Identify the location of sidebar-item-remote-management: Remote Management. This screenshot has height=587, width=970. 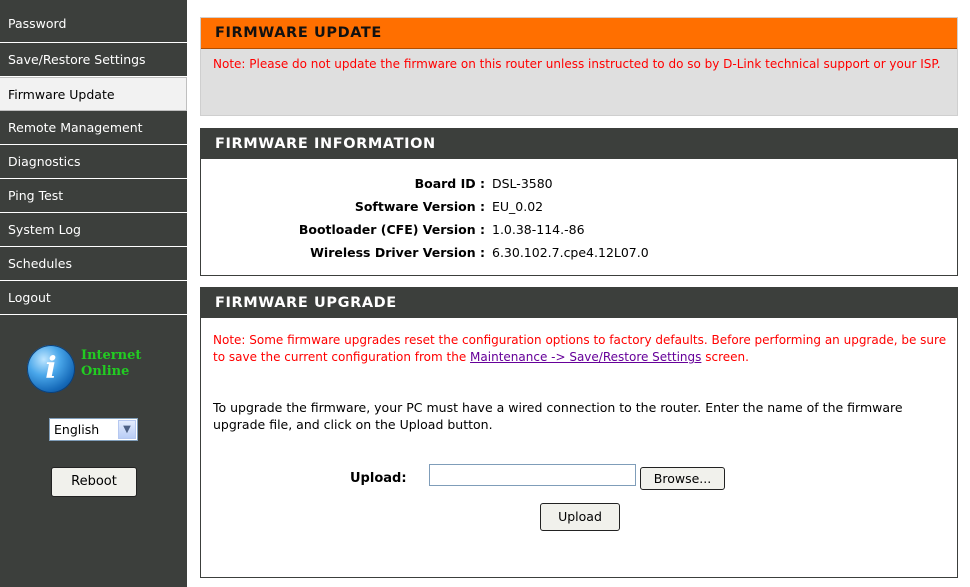
(93, 128).